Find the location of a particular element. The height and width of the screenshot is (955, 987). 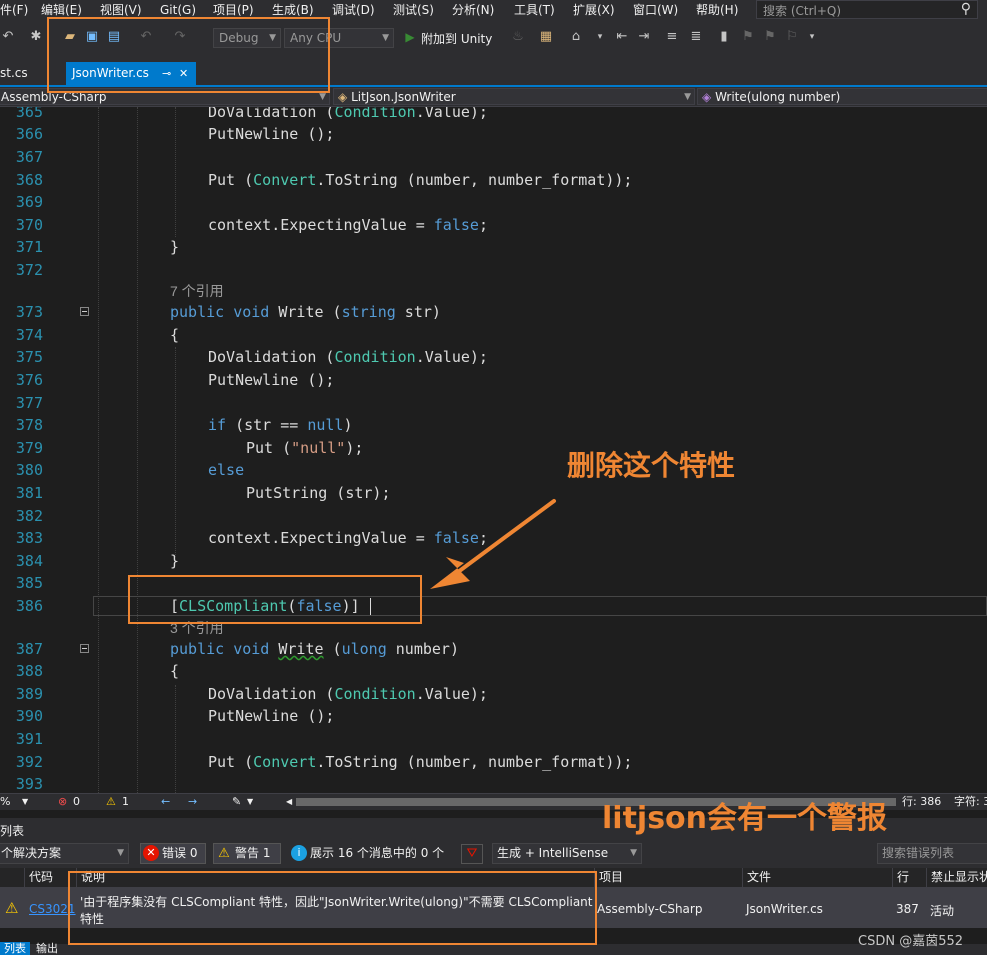

errors-filter-button: ✕ 错误 0 is located at coordinates (173, 853).